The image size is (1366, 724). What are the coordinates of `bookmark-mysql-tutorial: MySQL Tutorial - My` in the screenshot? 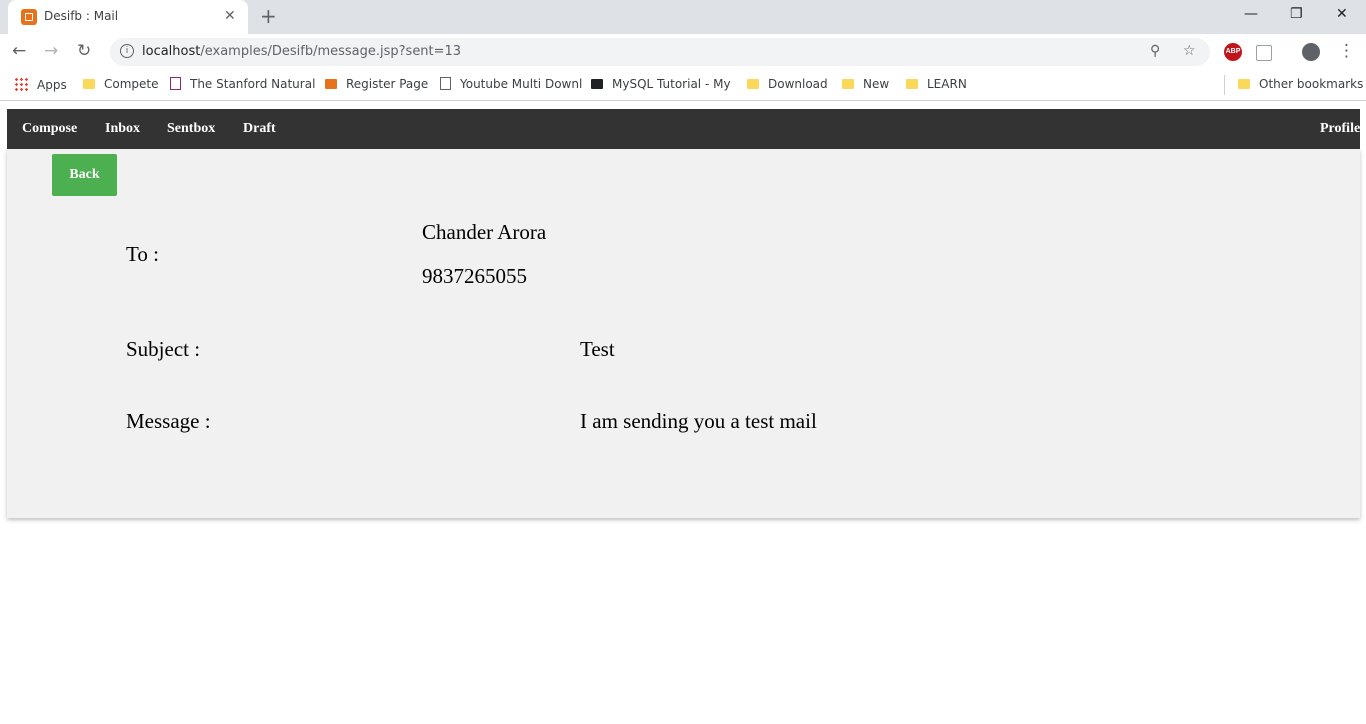 It's located at (661, 84).